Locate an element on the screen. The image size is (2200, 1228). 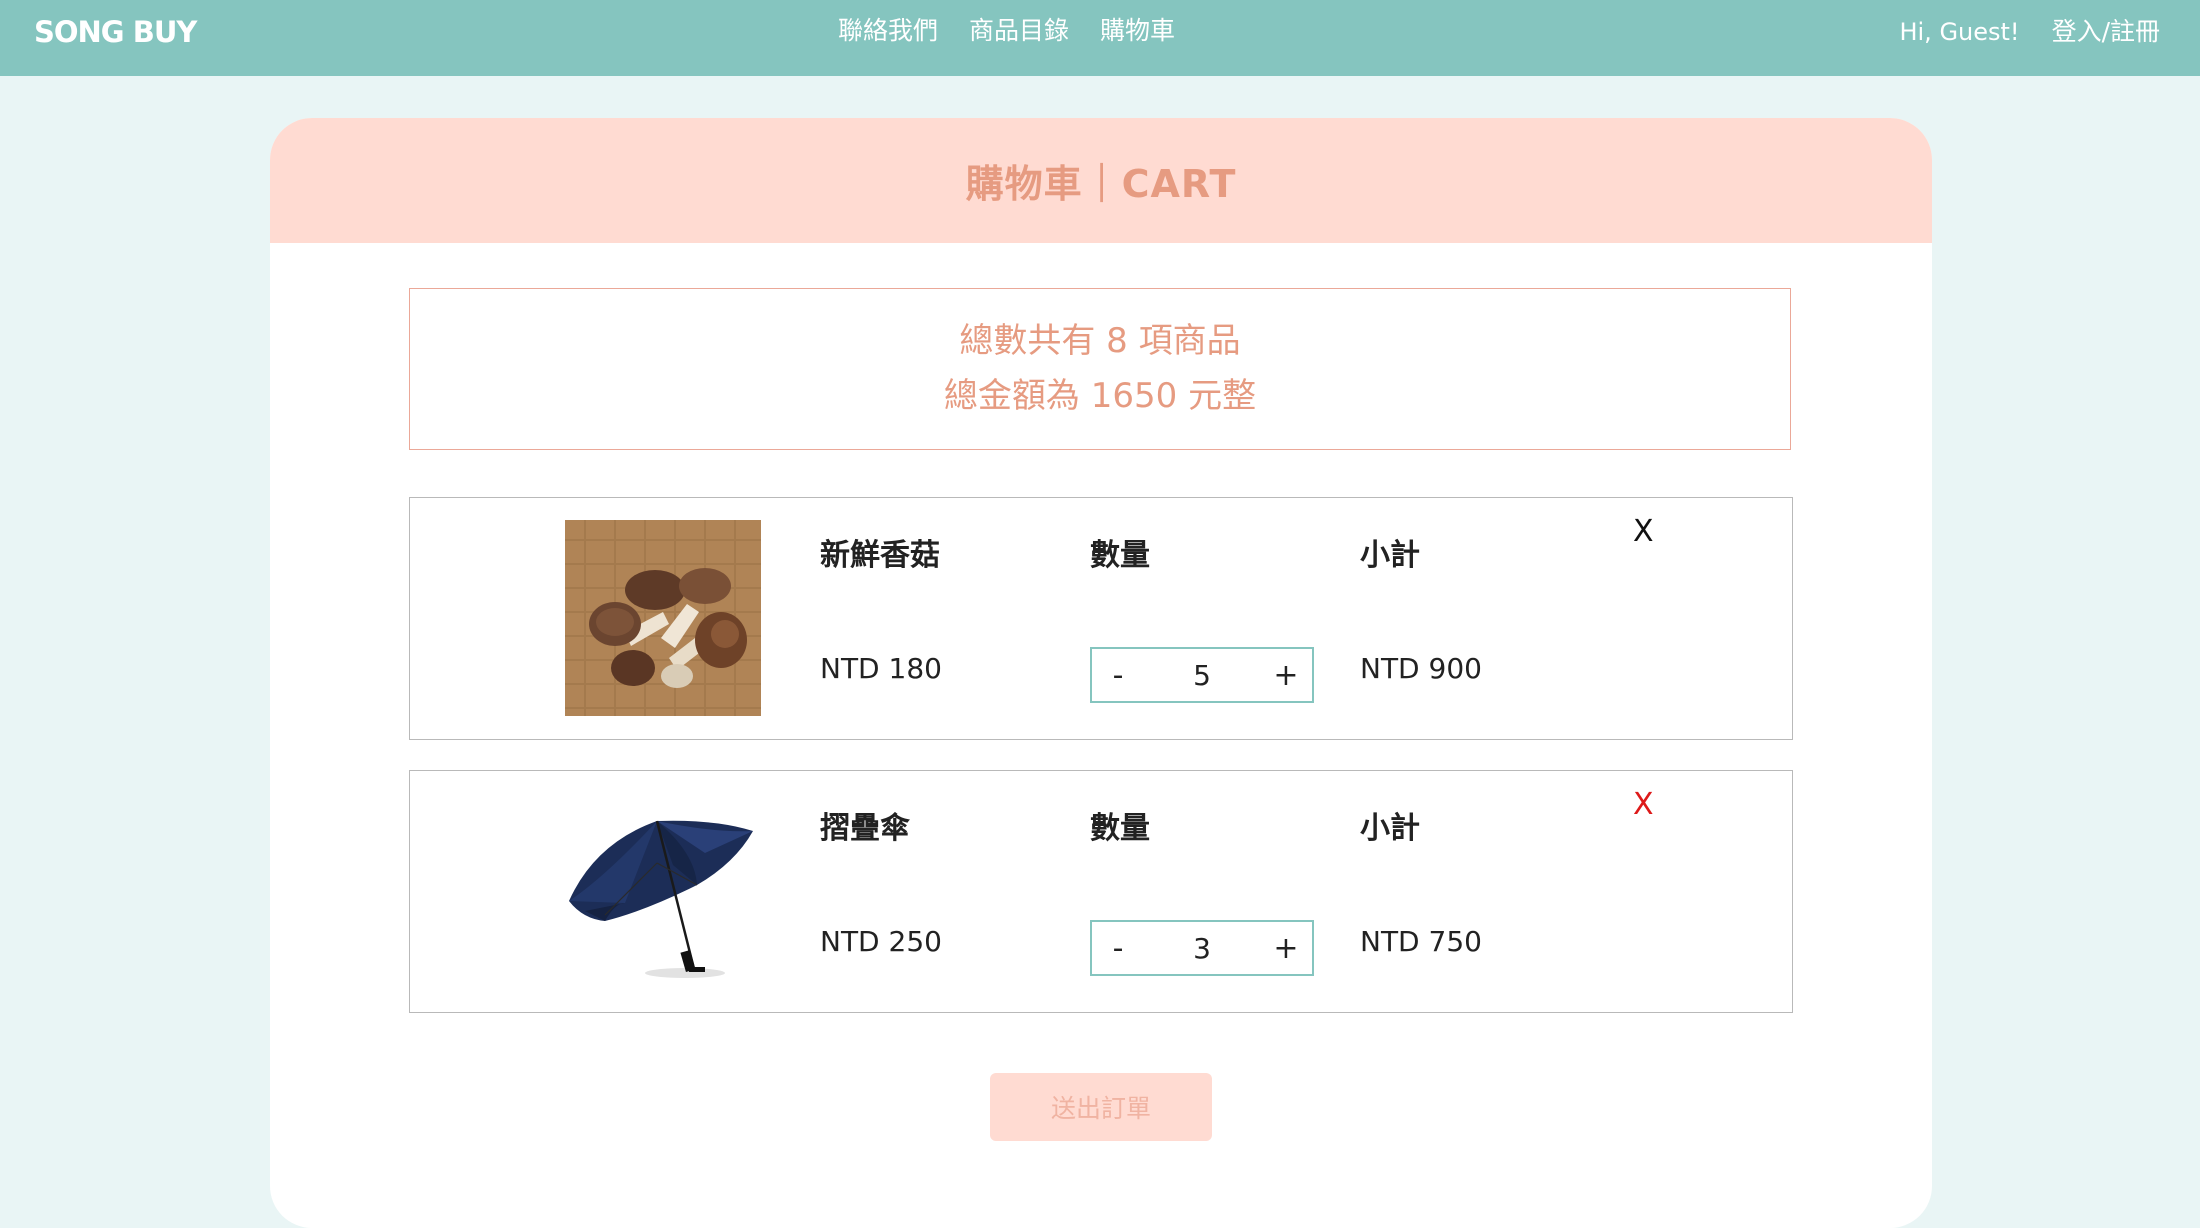
brand-logo: SONG BUY is located at coordinates (115, 32).